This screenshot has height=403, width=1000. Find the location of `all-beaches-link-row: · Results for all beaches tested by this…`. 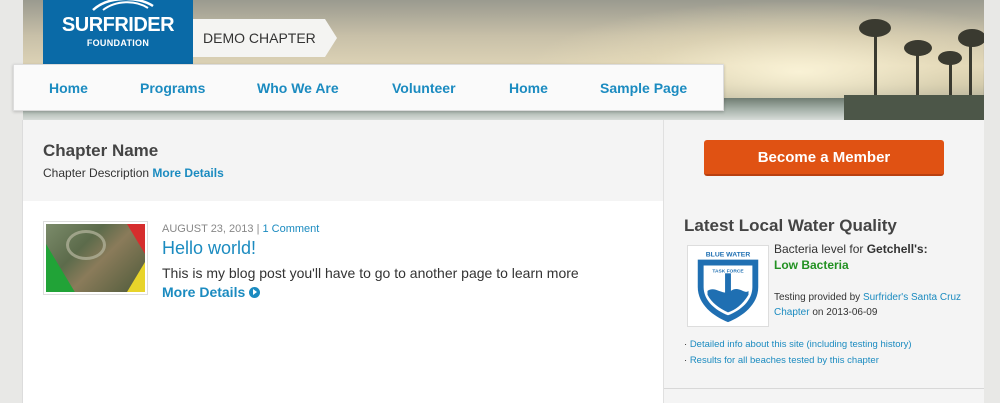

all-beaches-link-row: · Results for all beaches tested by this… is located at coordinates (781, 360).